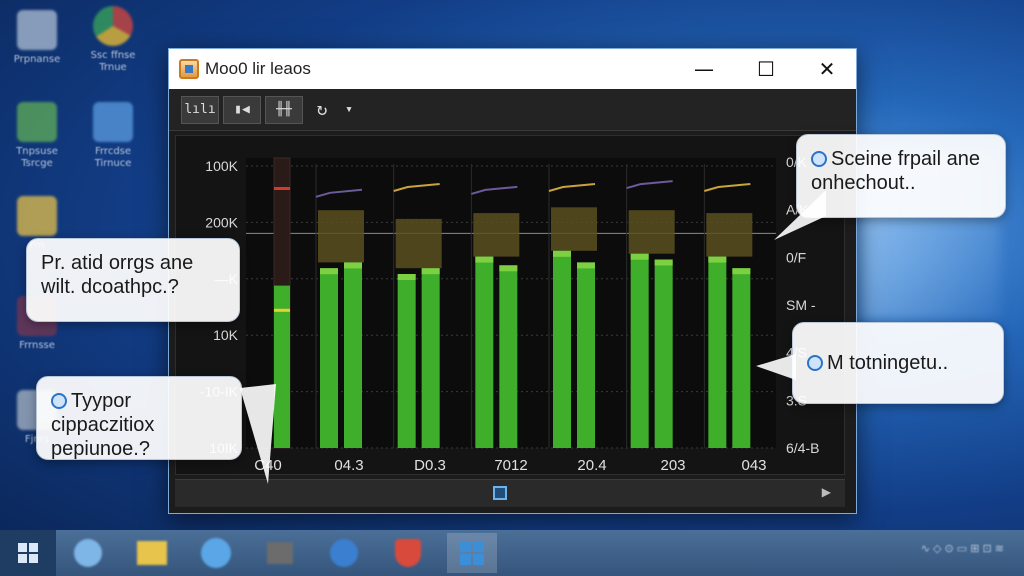 This screenshot has width=1024, height=576. I want to click on taskbar-edge-button, so click(88, 553).